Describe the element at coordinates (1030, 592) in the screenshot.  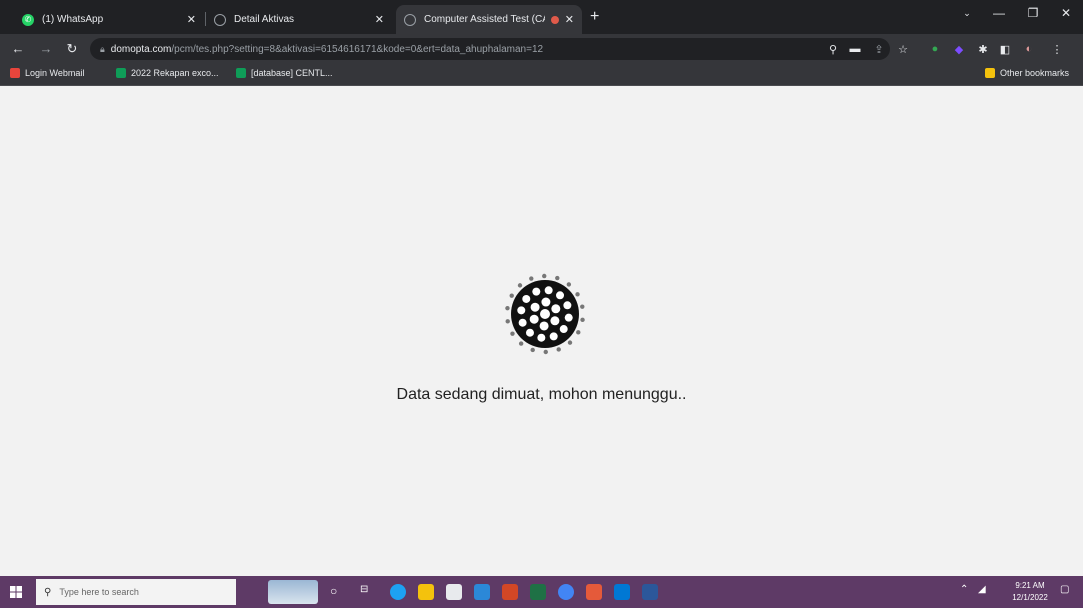
I see `taskbar-clock: 9:21 AM 12/1/2022` at that location.